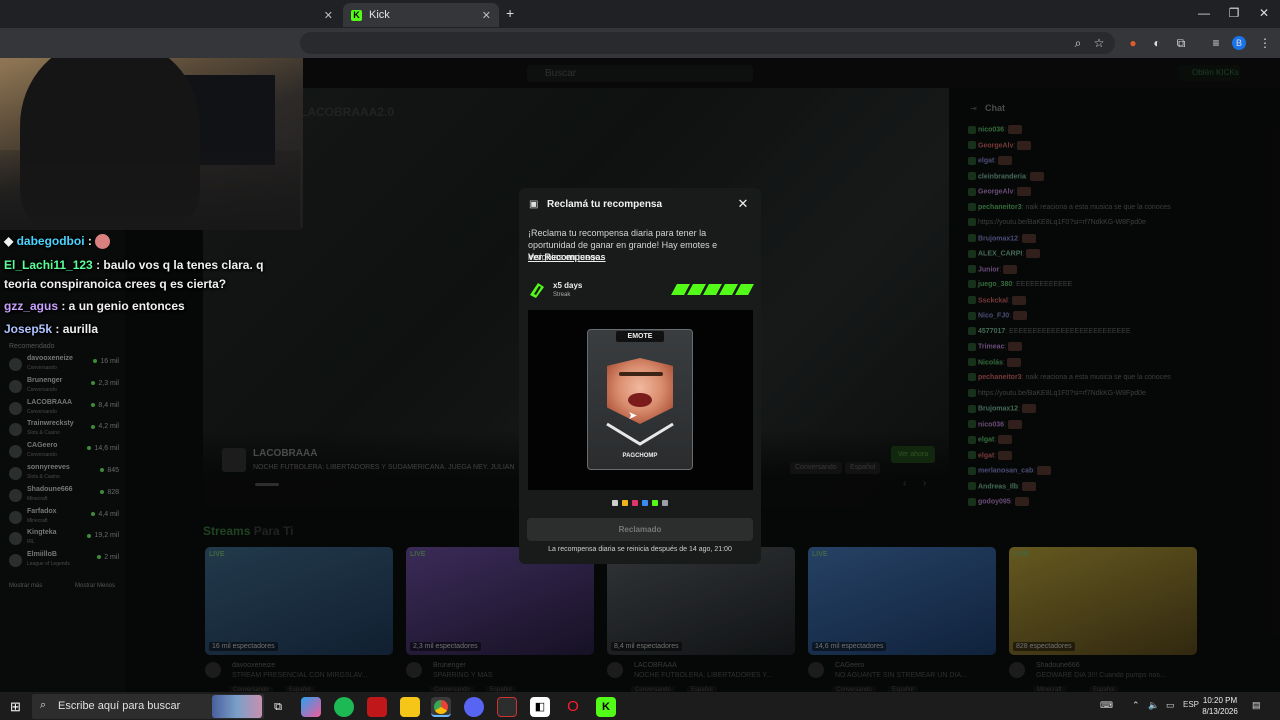 The image size is (1280, 720). Describe the element at coordinates (65, 430) in the screenshot. I see `sidebar-item: Trainwrecksty Slots & Casino 4,2 mil` at that location.